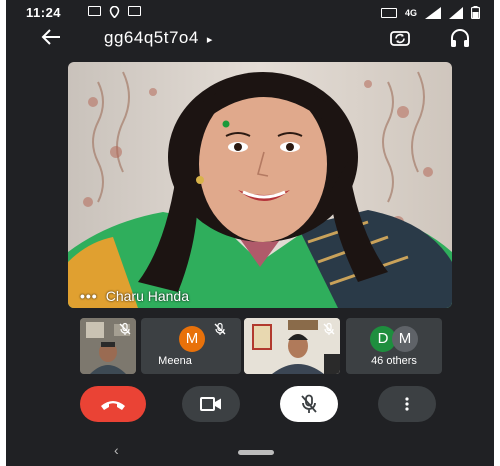  Describe the element at coordinates (388, 12) in the screenshot. I see `volte-icon` at that location.